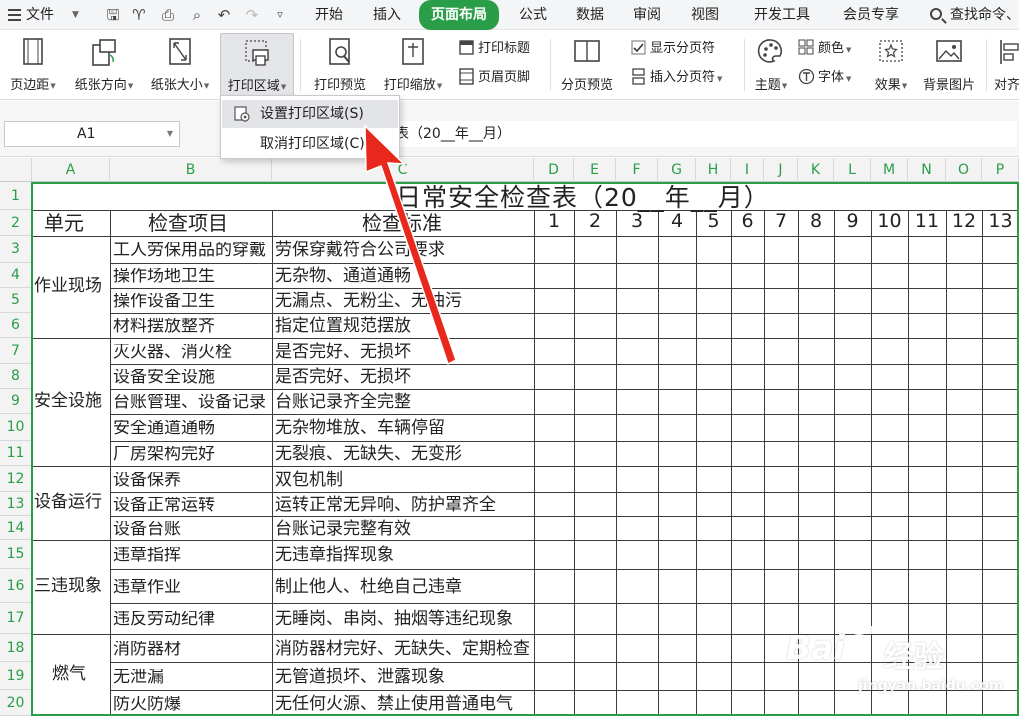 The image size is (1019, 716). I want to click on fonts-button: 字体 ▼, so click(824, 78).